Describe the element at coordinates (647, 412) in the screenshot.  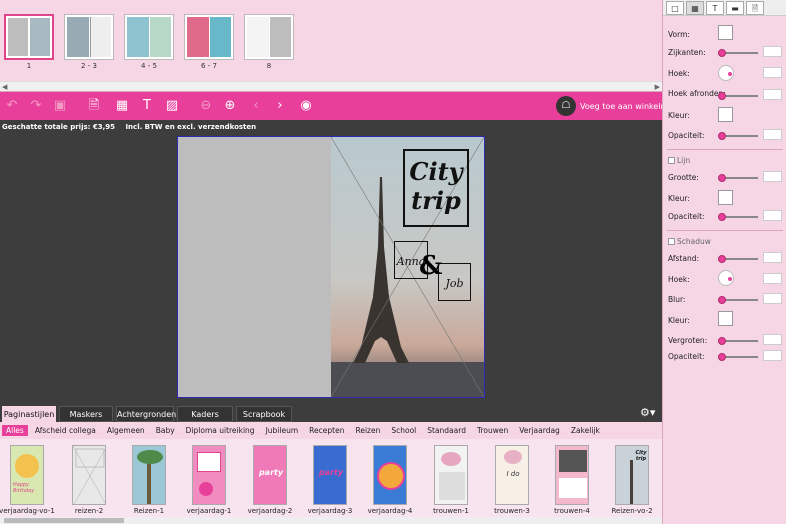
I see `gear-icon: ⚙▾` at that location.